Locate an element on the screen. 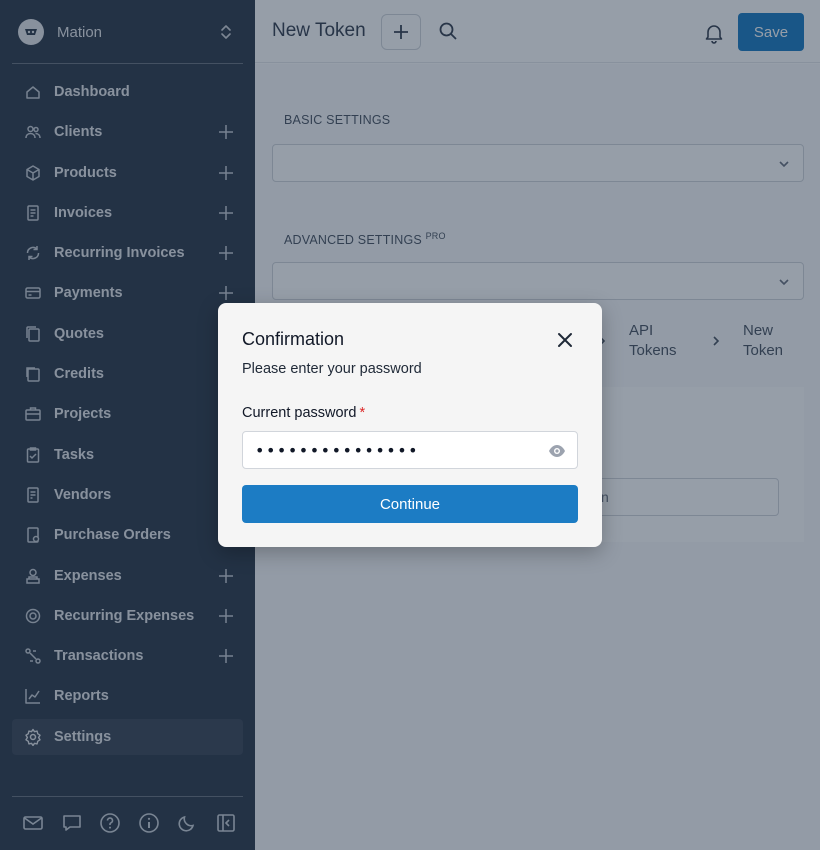 This screenshot has width=820, height=850. password-label: Current password * is located at coordinates (303, 413).